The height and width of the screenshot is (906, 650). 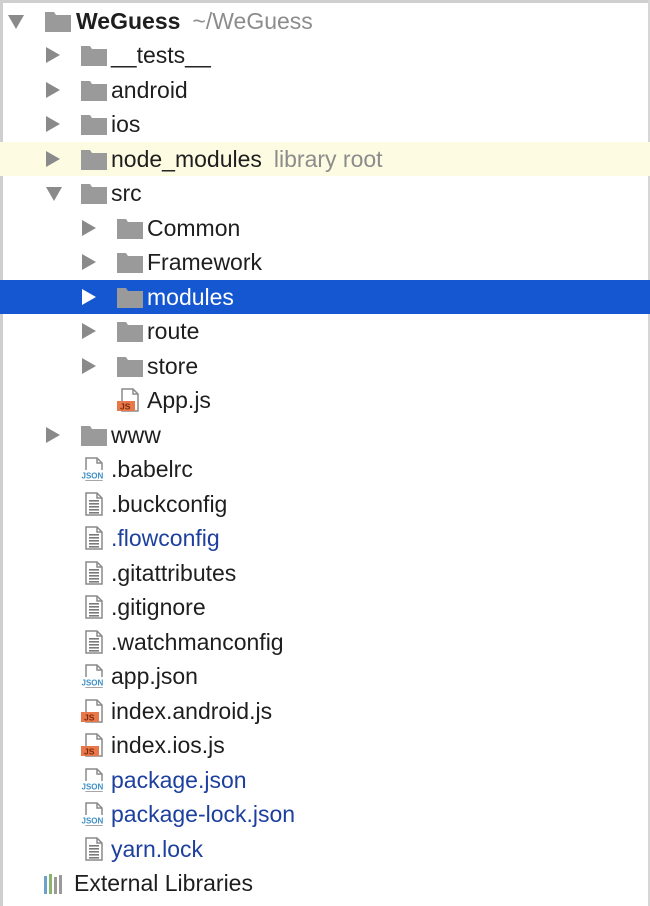 What do you see at coordinates (325, 193) in the screenshot?
I see `tree-row-src: src` at bounding box center [325, 193].